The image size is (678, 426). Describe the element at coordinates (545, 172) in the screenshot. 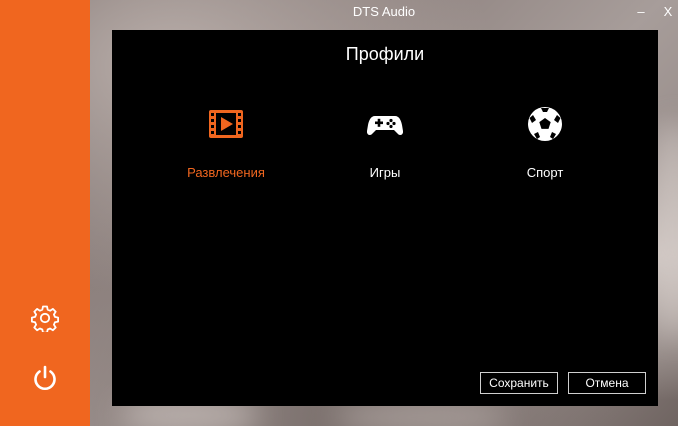

I see `profile-label: Спорт` at that location.